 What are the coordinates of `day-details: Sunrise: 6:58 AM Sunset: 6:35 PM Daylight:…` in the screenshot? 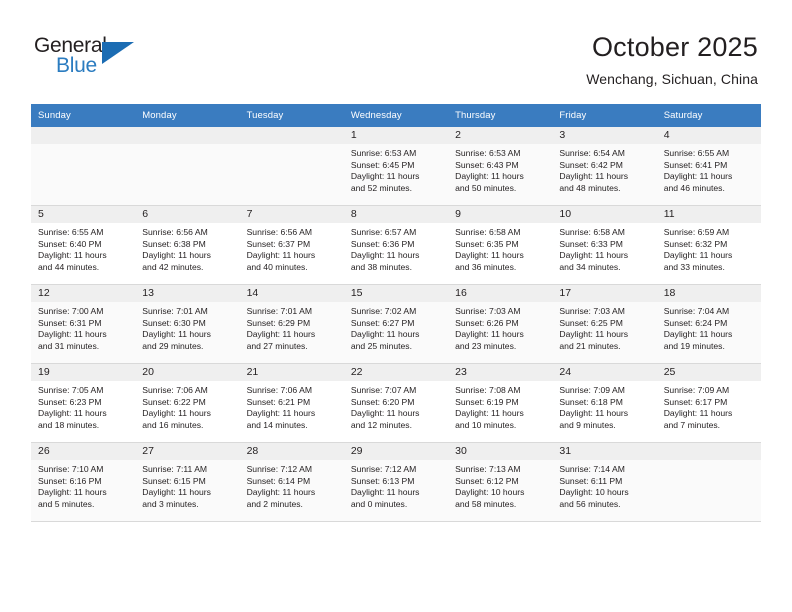 It's located at (500, 248).